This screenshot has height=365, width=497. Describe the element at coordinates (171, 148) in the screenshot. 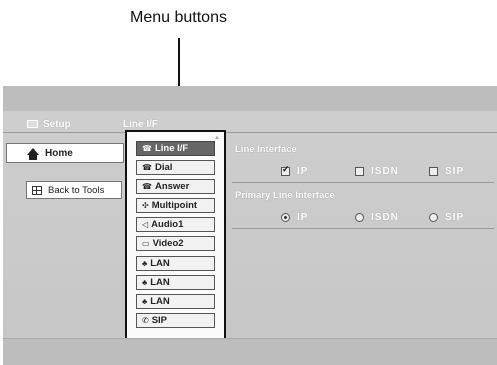

I see `menu-item-label: Line I/F` at that location.